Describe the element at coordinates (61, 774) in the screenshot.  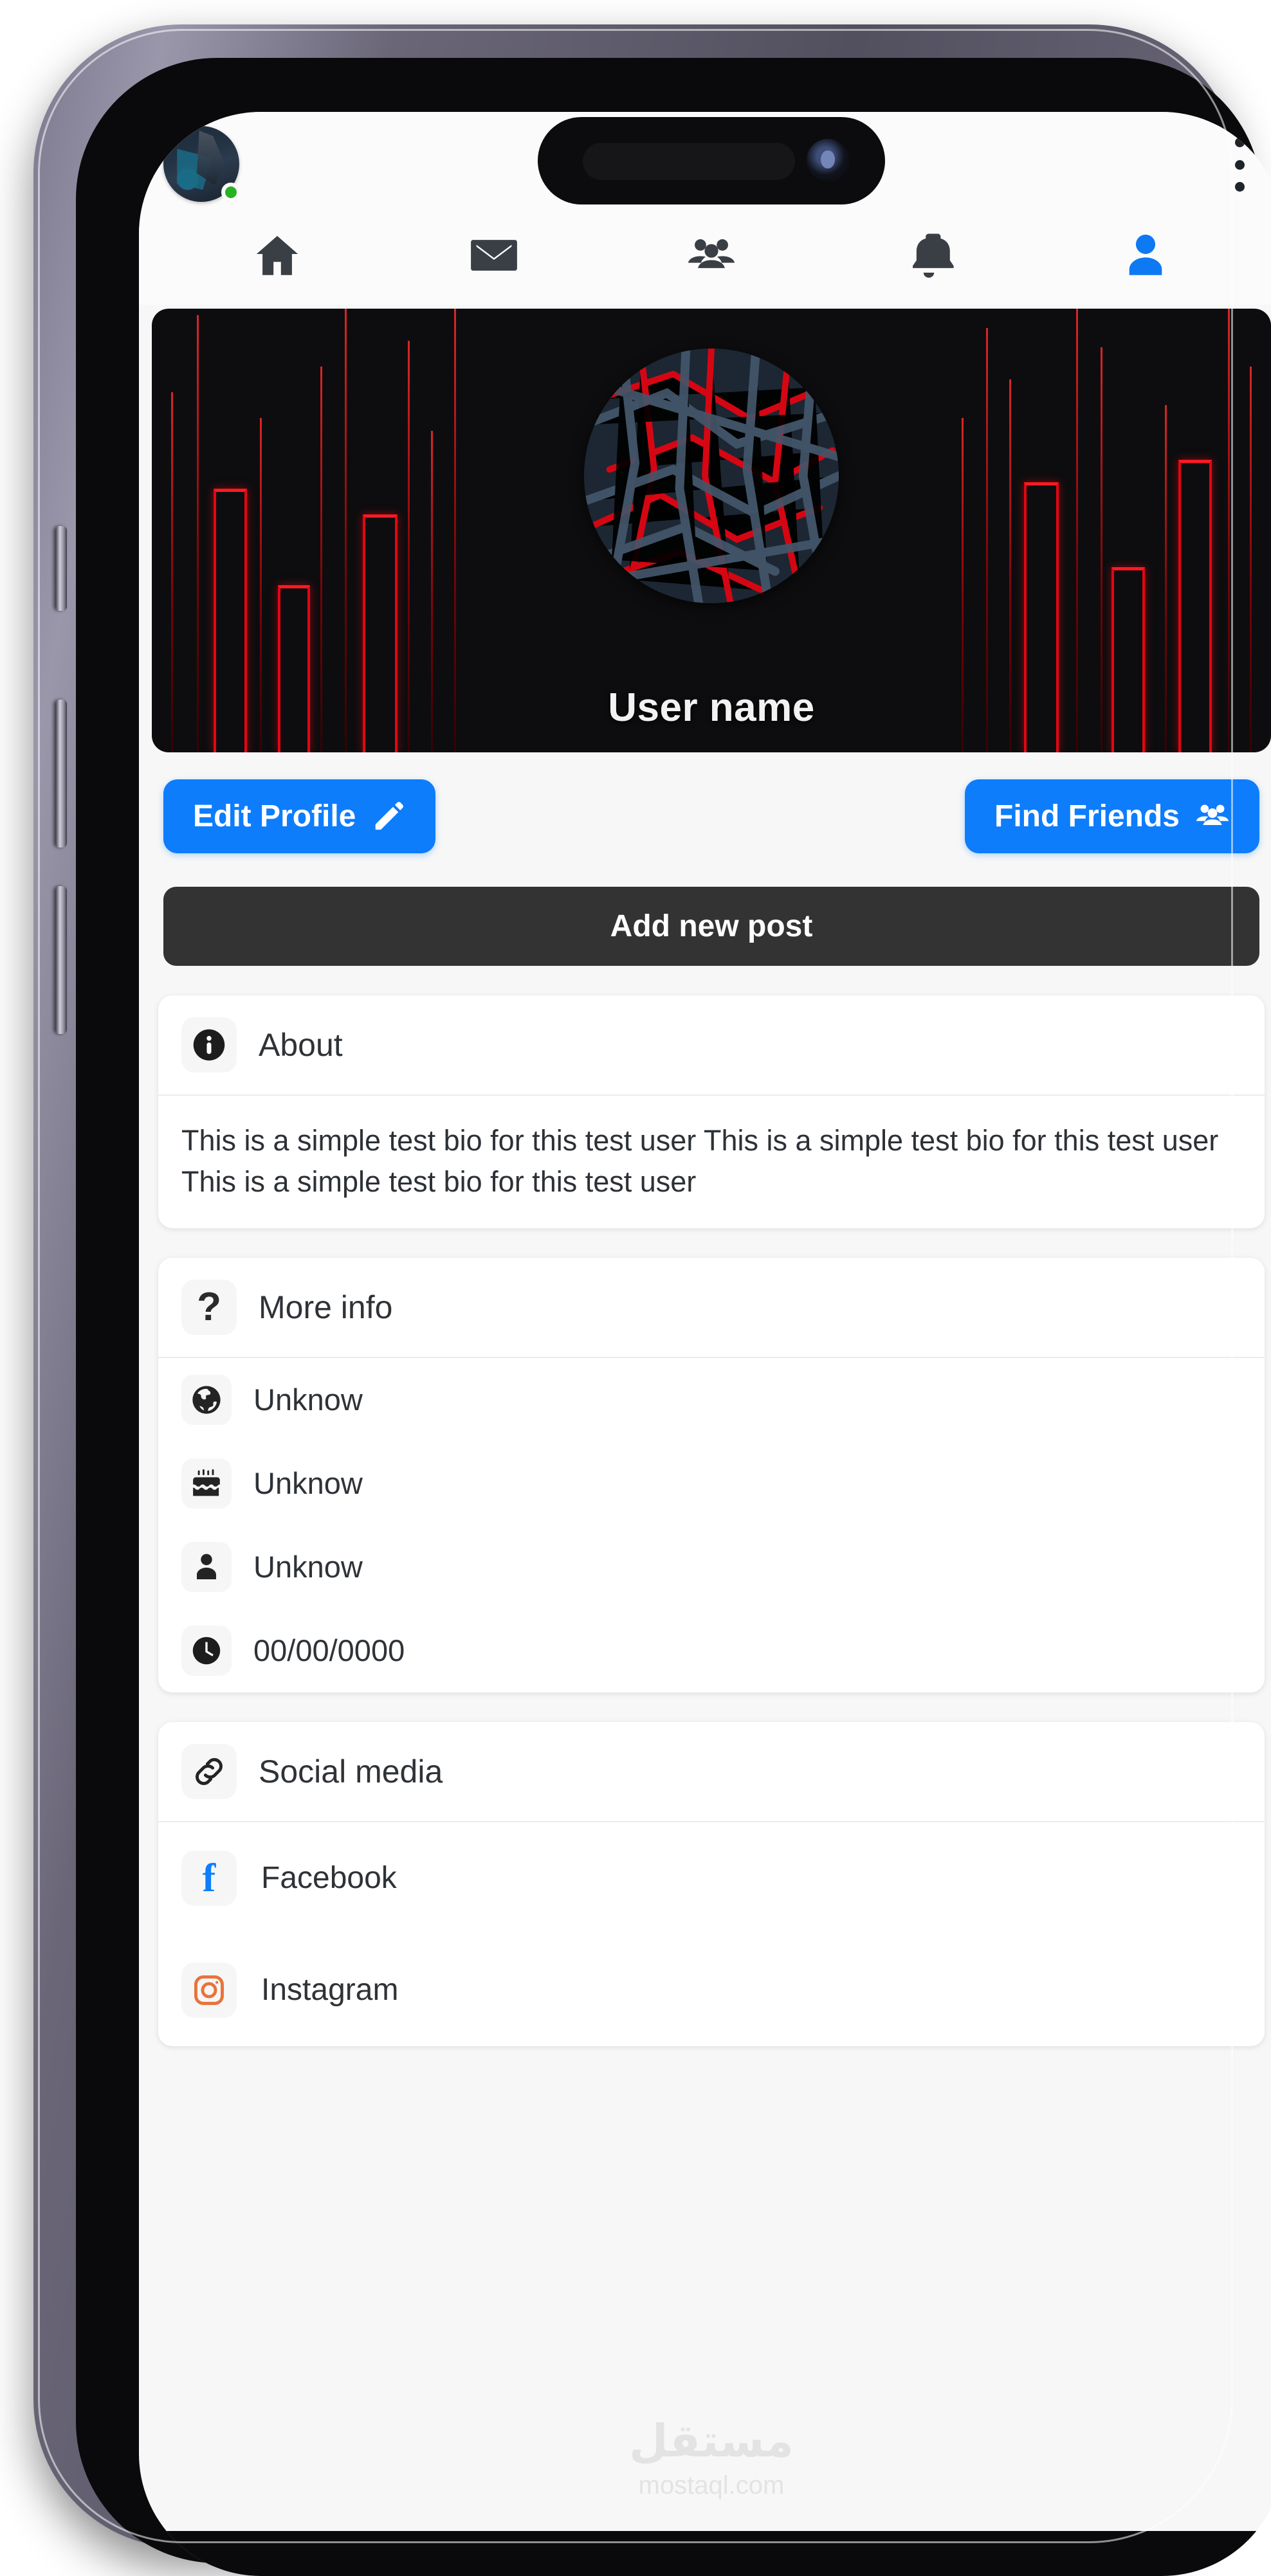
I see `volume-up-button` at that location.